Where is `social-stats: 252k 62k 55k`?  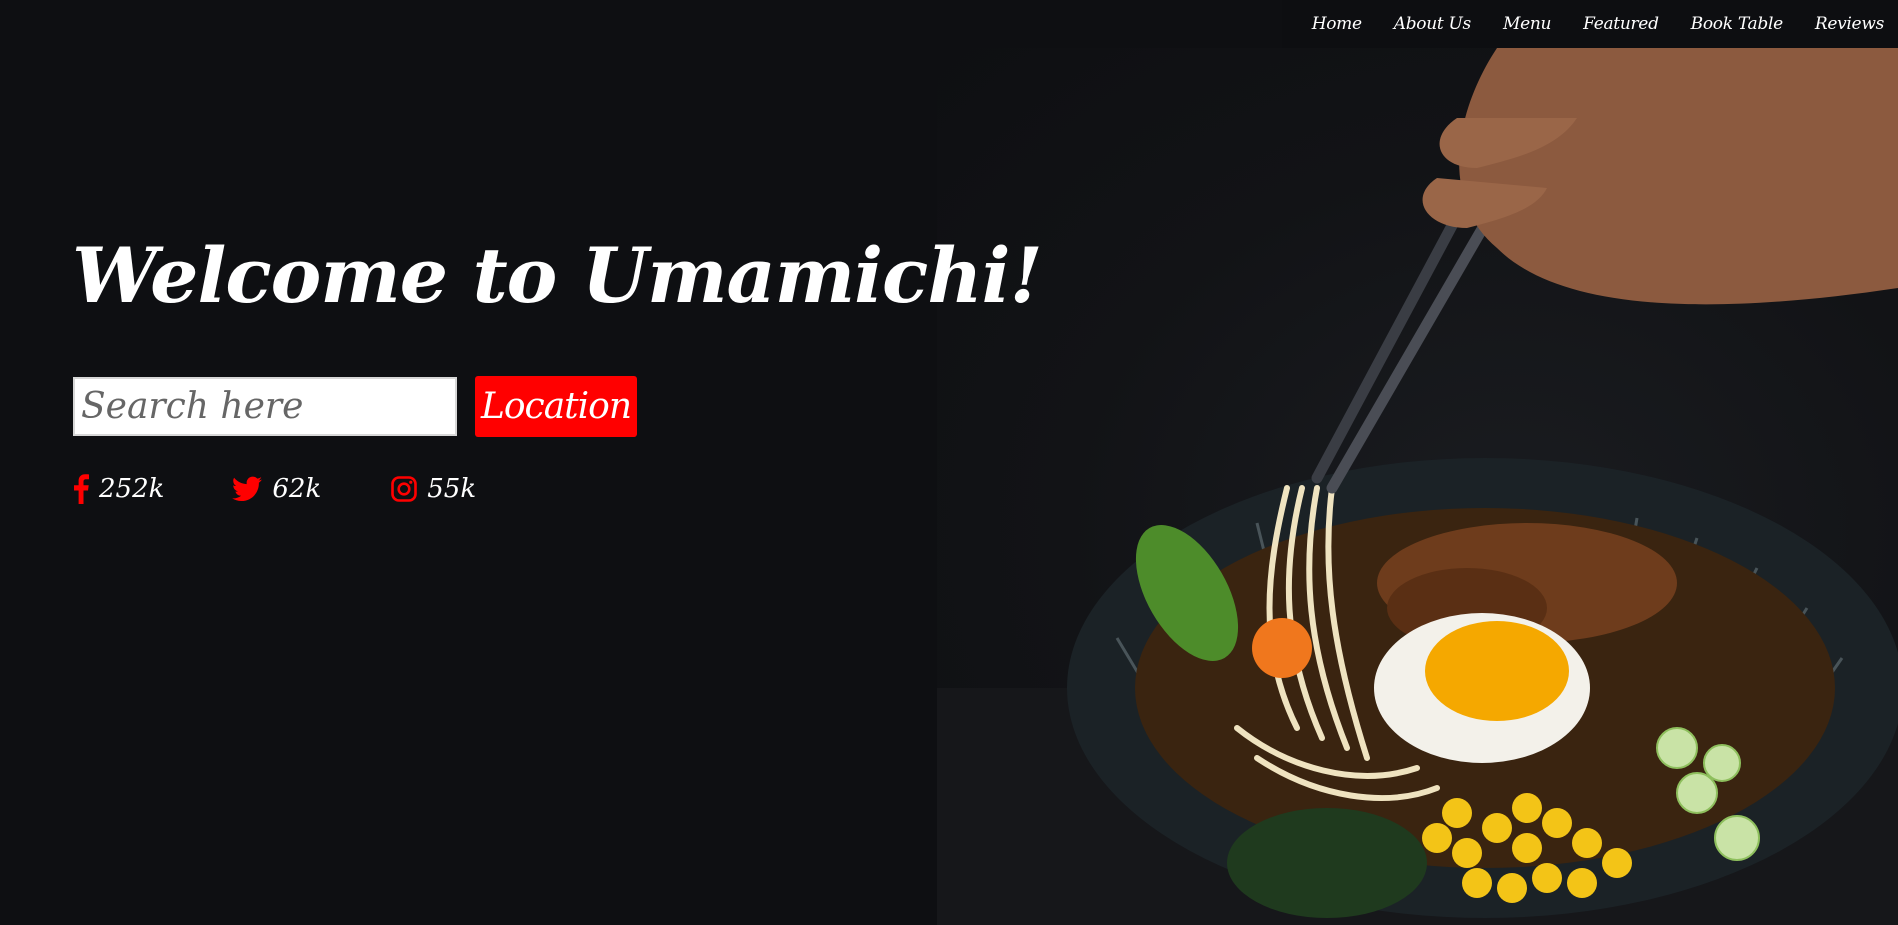
social-stats: 252k 62k 55k is located at coordinates (274, 489).